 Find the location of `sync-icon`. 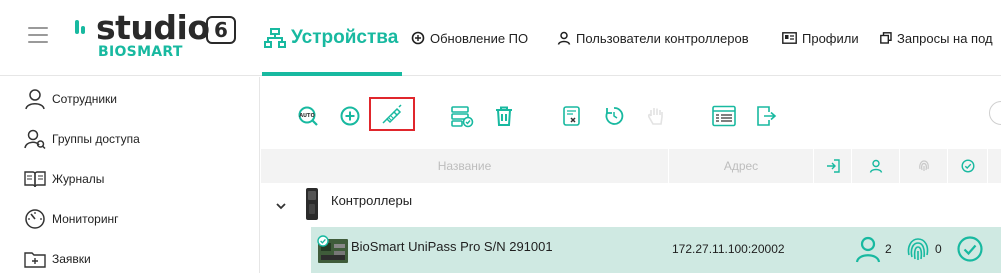

sync-icon is located at coordinates (614, 116).